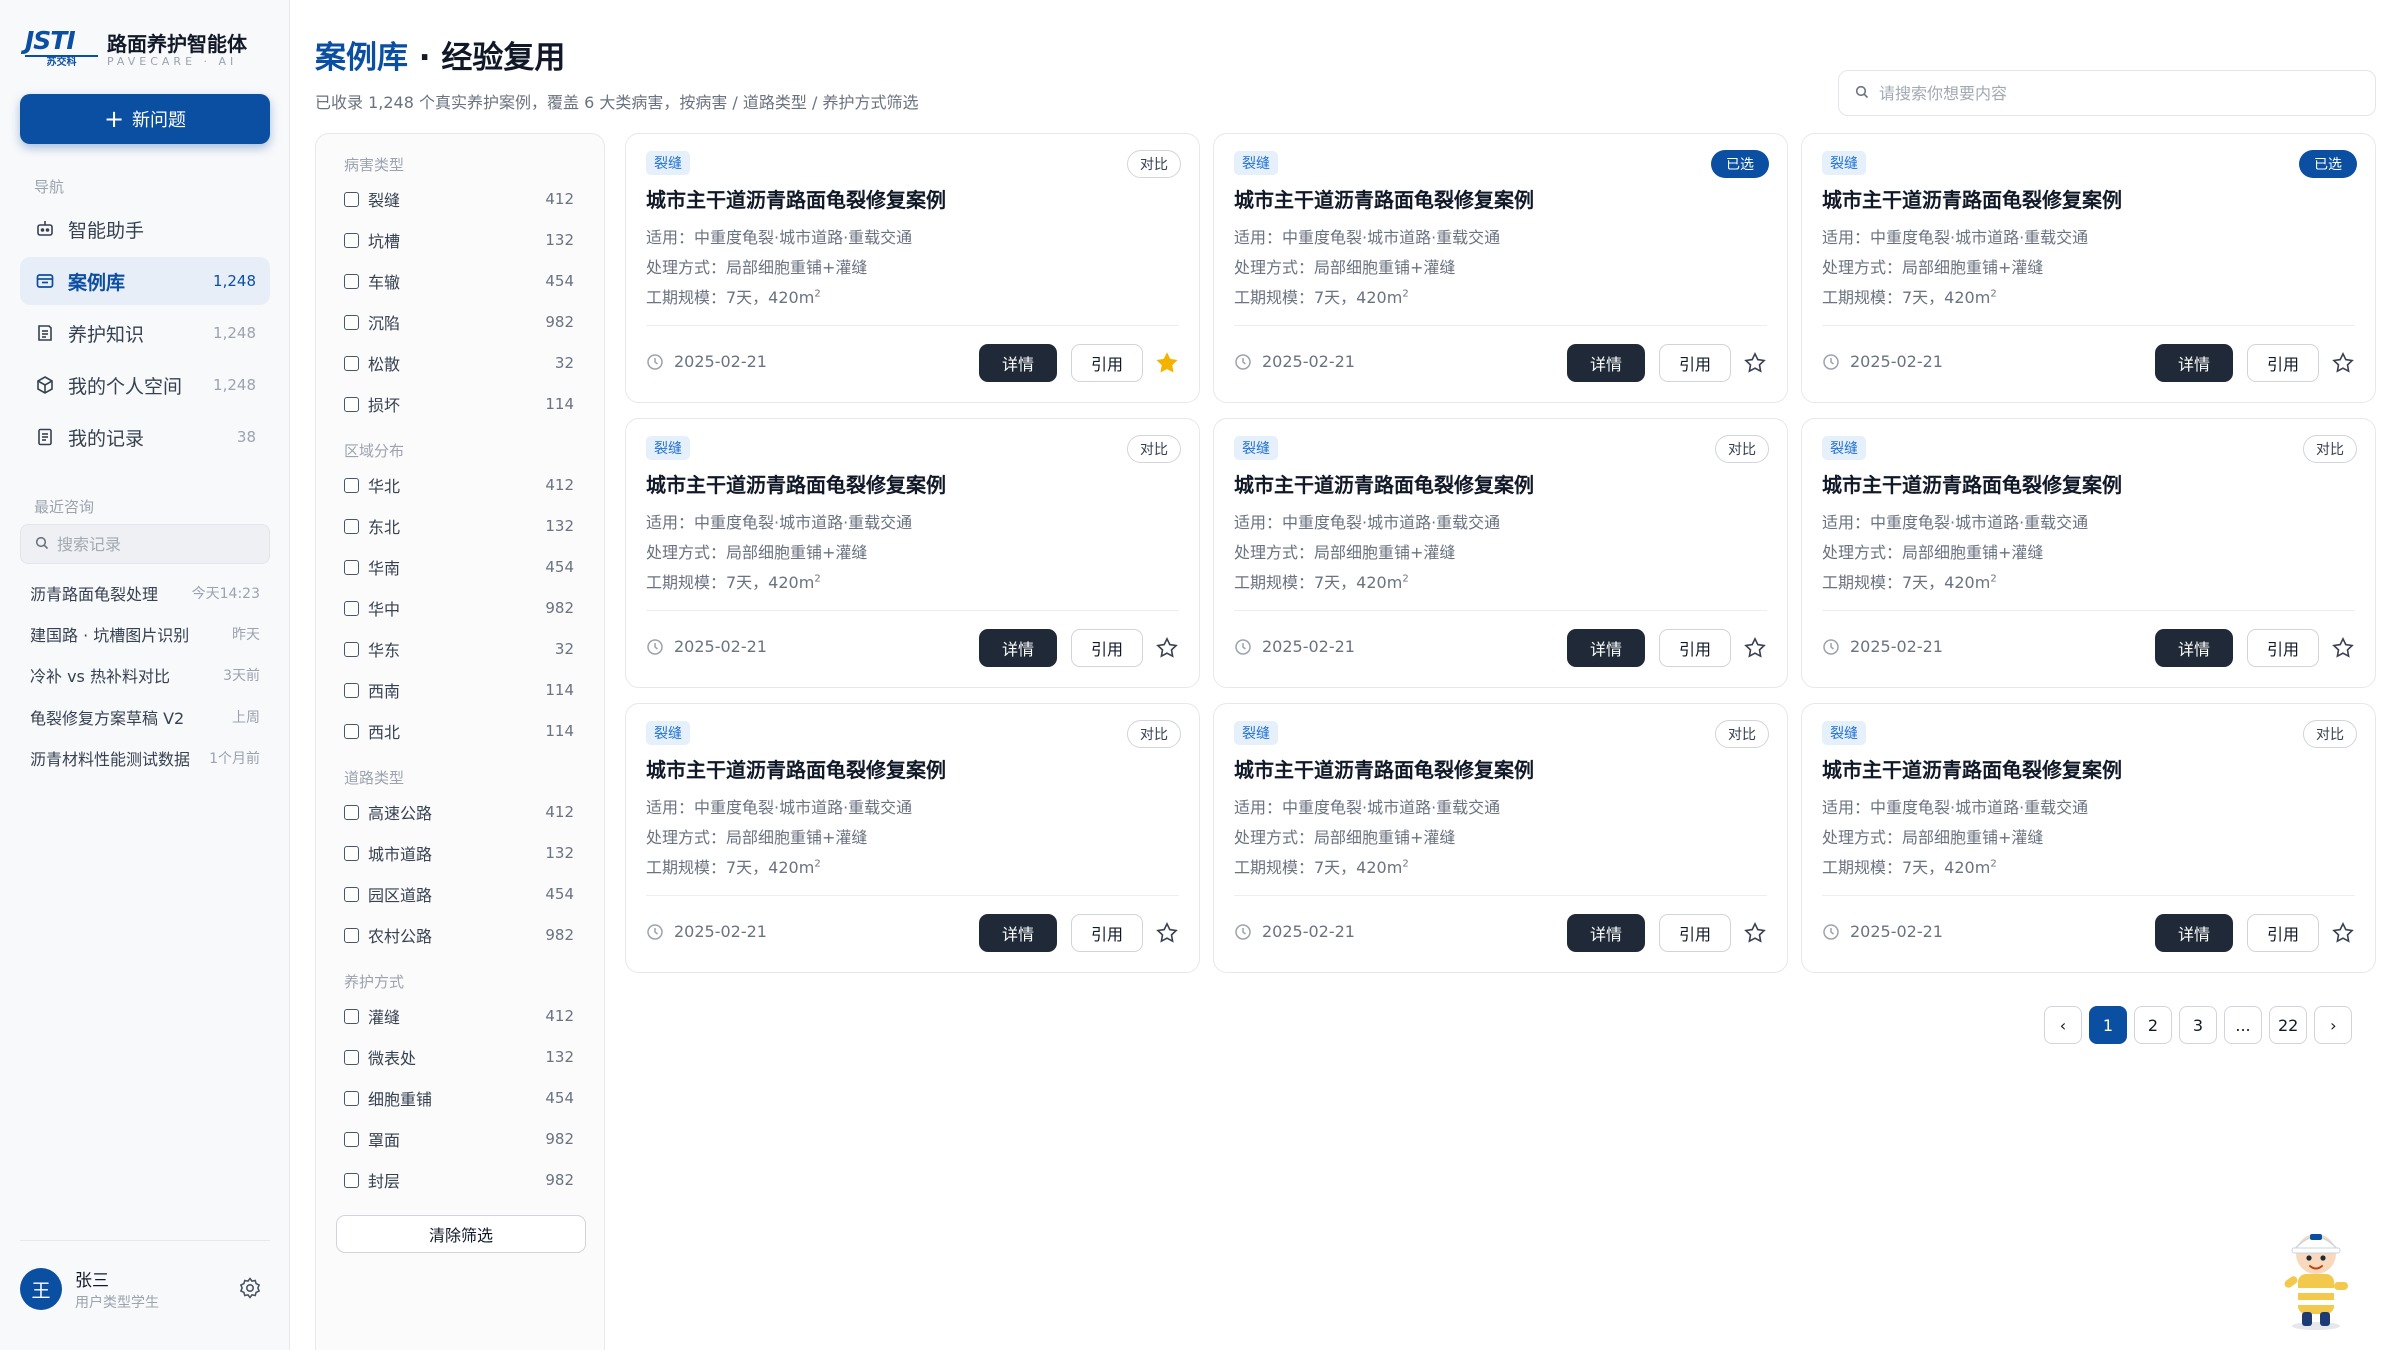  Describe the element at coordinates (41, 1289) in the screenshot. I see `avatar: 王` at that location.